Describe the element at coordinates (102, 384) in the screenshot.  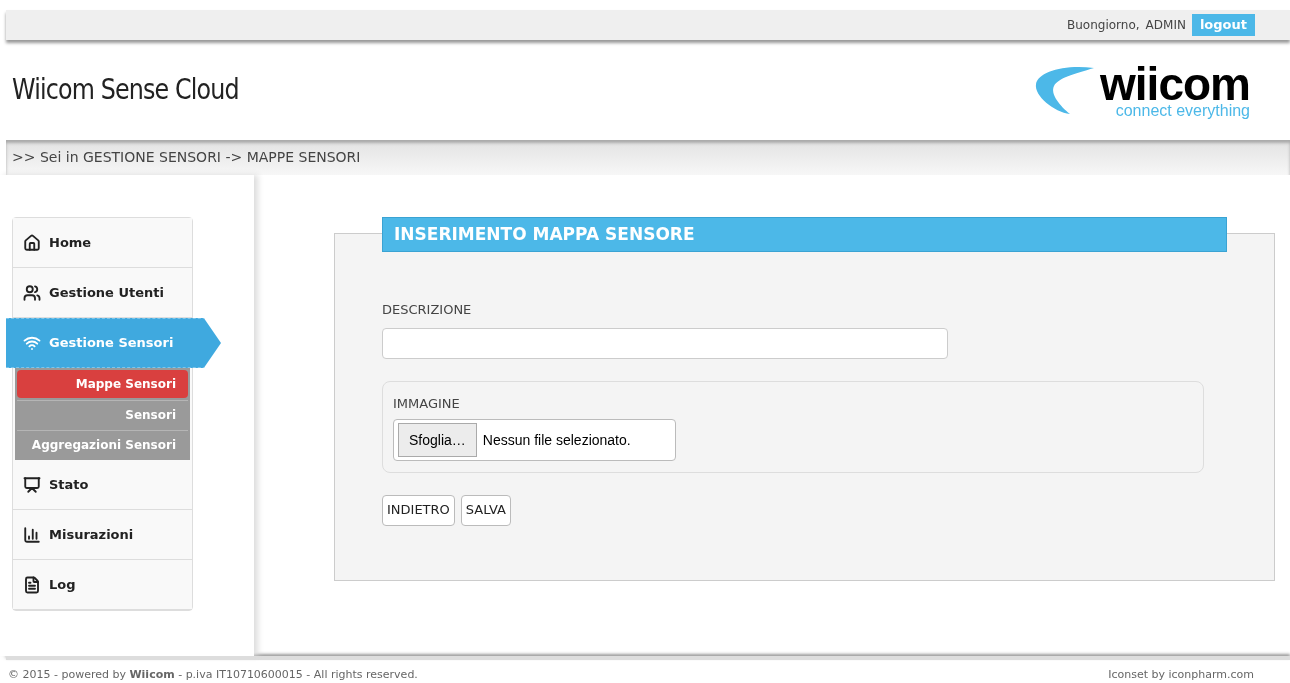
I see `submenu-item: Mappe Sensori` at that location.